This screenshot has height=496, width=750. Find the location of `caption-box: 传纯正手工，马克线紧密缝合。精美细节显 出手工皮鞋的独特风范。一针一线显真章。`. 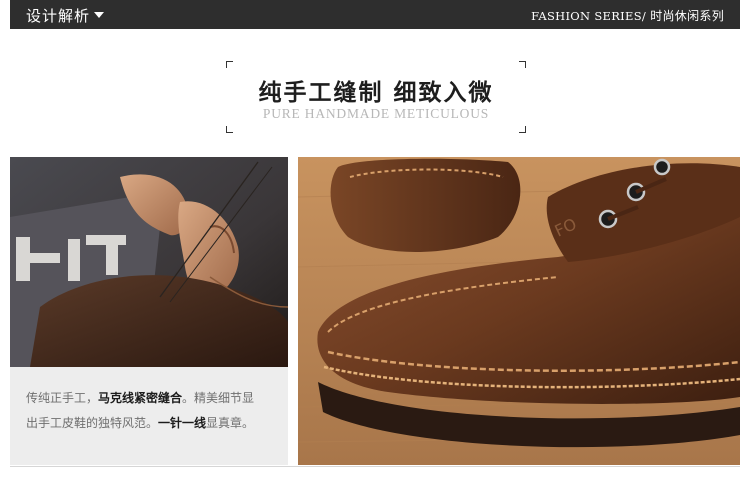

caption-box: 传纯正手工，马克线紧密缝合。精美细节显 出手工皮鞋的独特风范。一针一线显真章。 is located at coordinates (149, 416).